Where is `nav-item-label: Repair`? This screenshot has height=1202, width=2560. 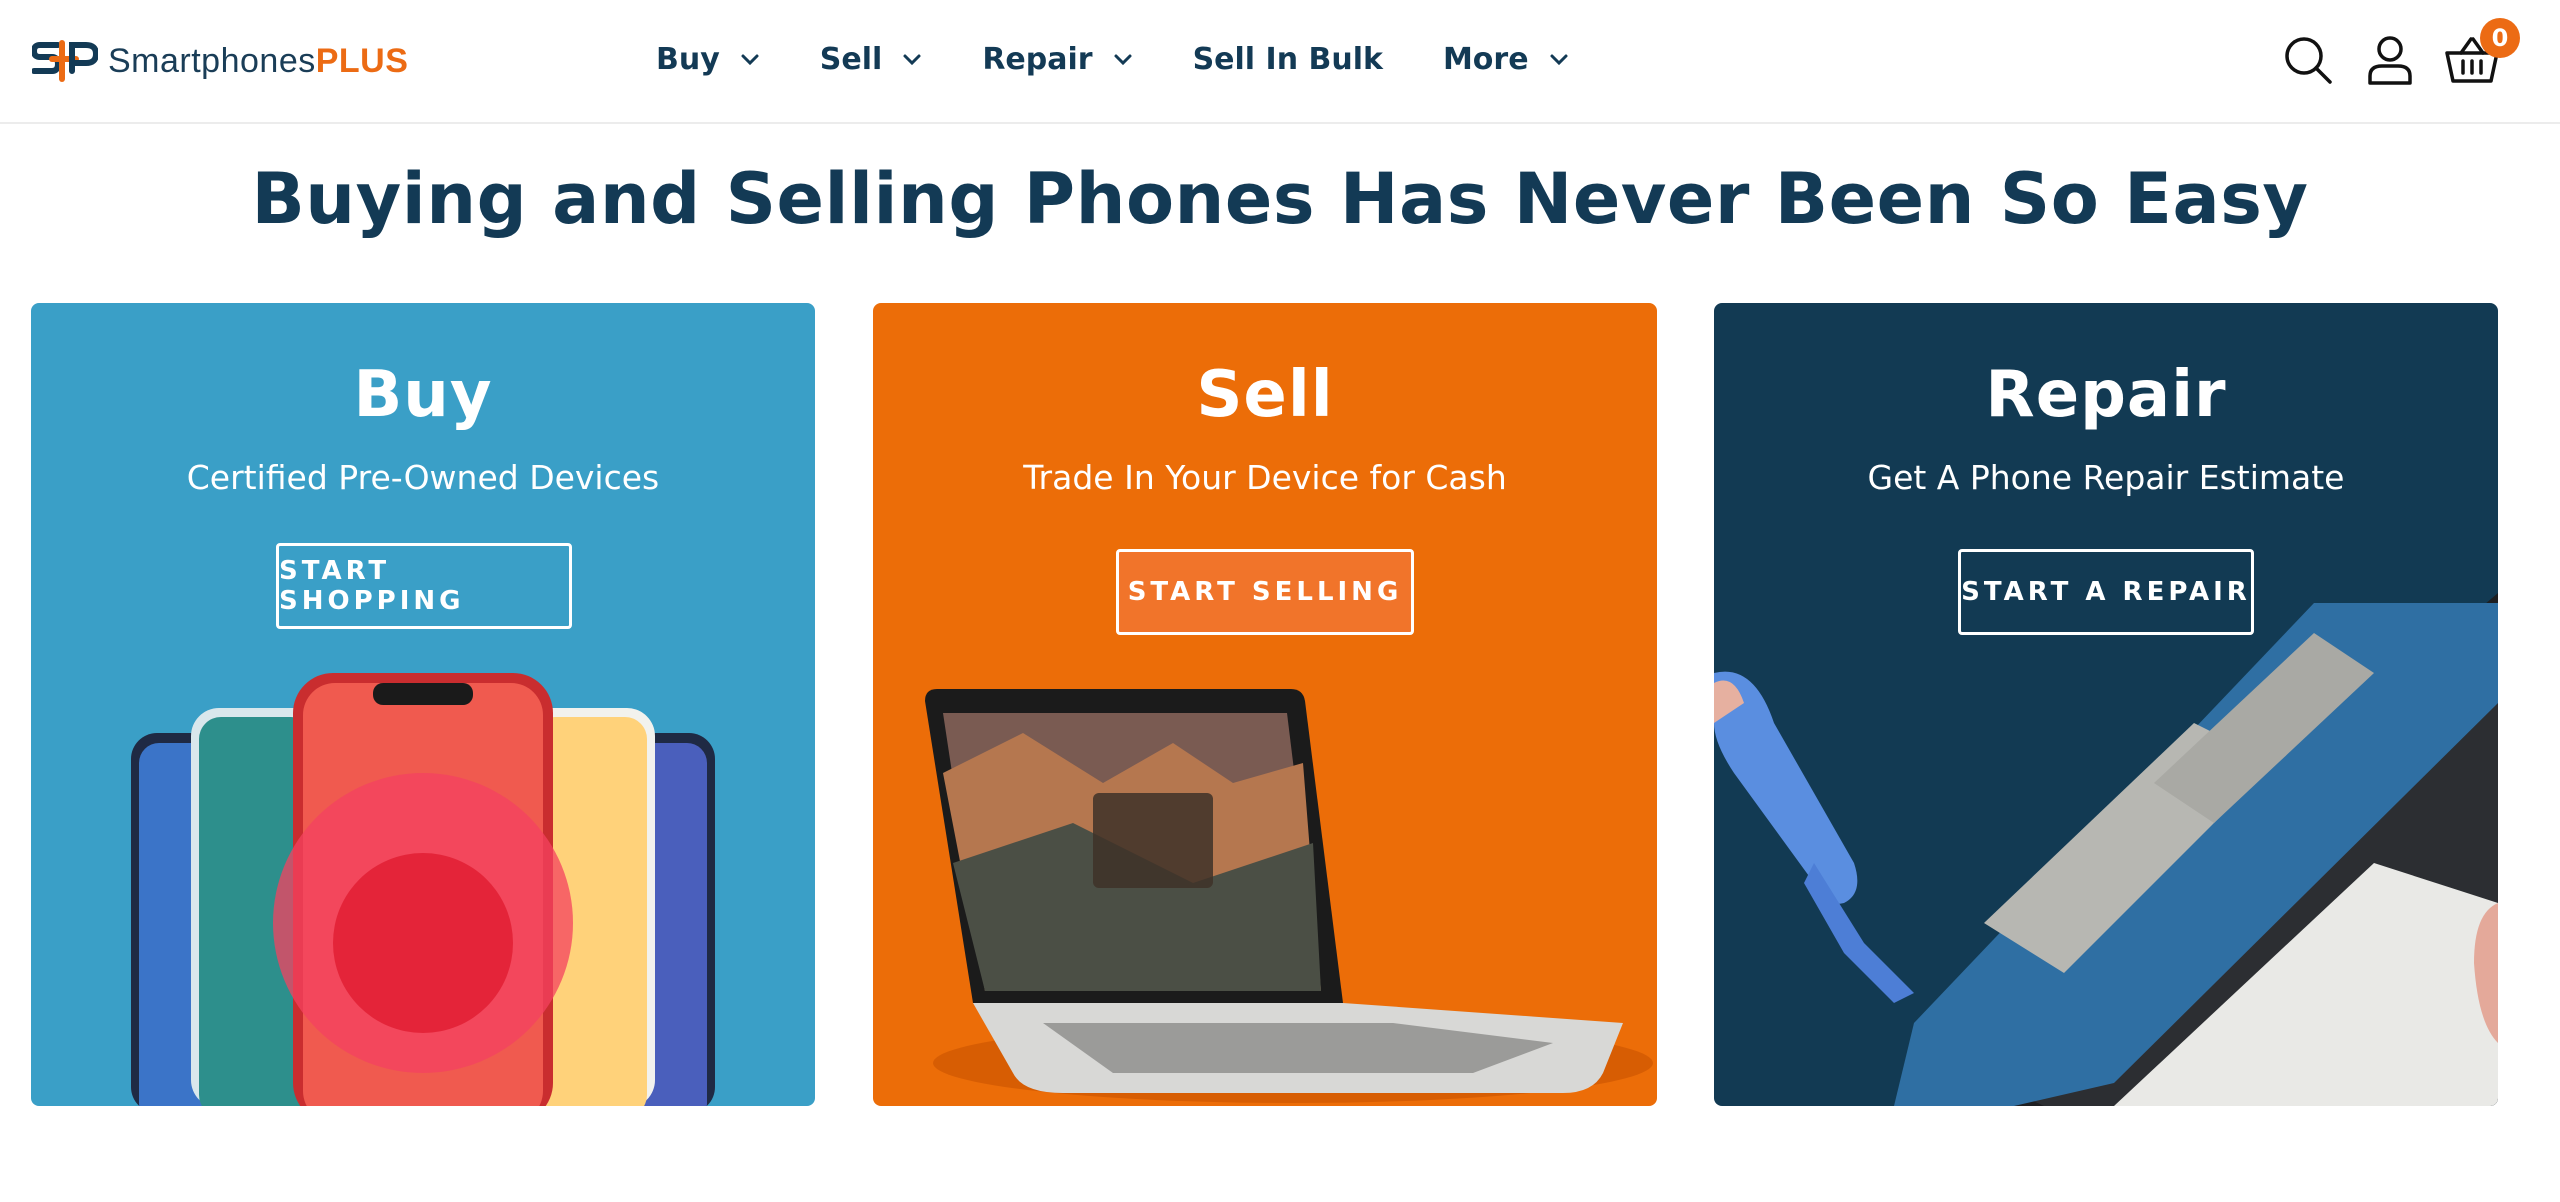 nav-item-label: Repair is located at coordinates (1037, 59).